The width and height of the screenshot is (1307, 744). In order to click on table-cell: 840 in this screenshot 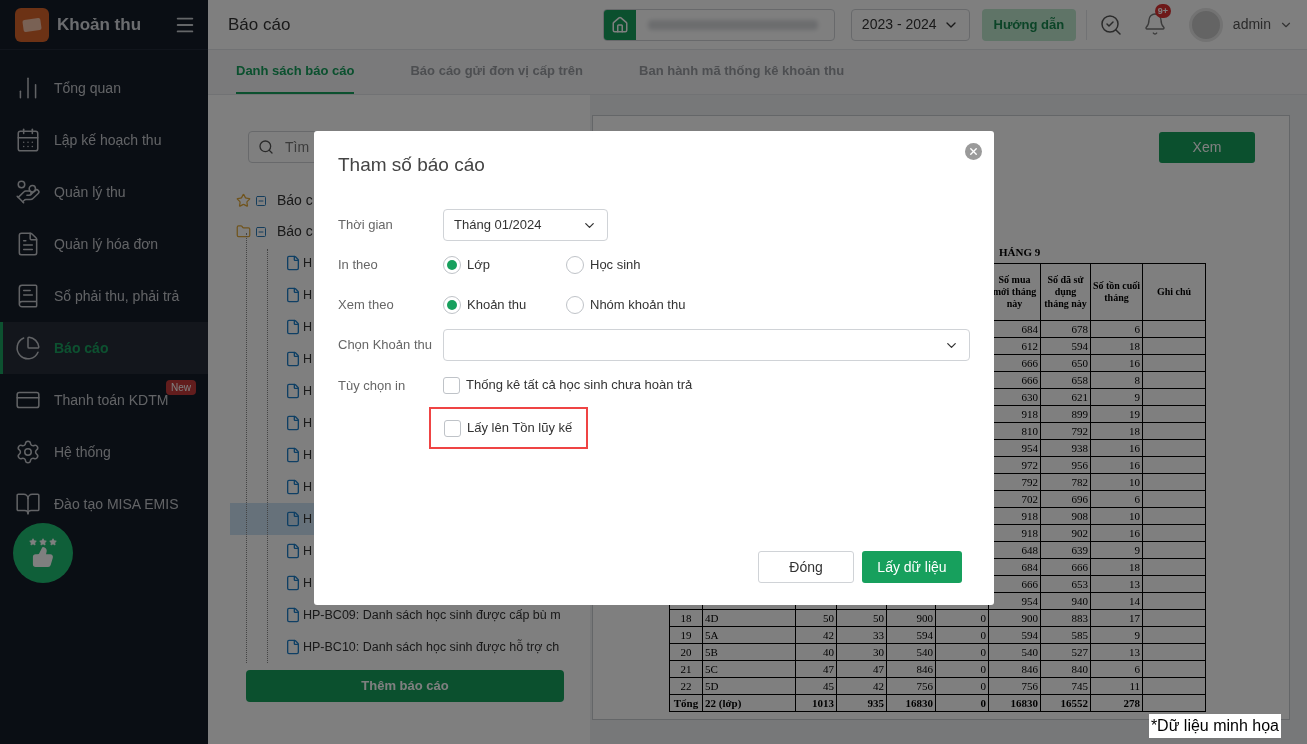, I will do `click(1065, 669)`.